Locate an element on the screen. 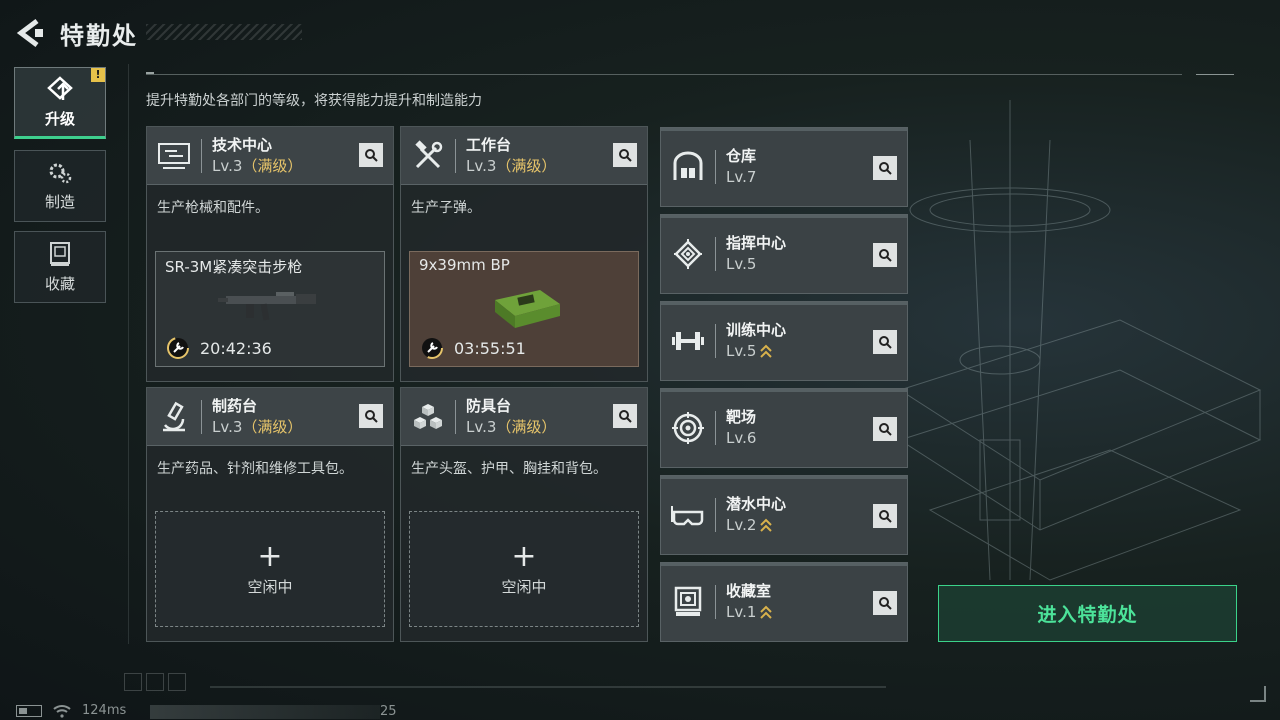 The width and height of the screenshot is (1280, 720). production-timer: 03:55:51 is located at coordinates (473, 348).